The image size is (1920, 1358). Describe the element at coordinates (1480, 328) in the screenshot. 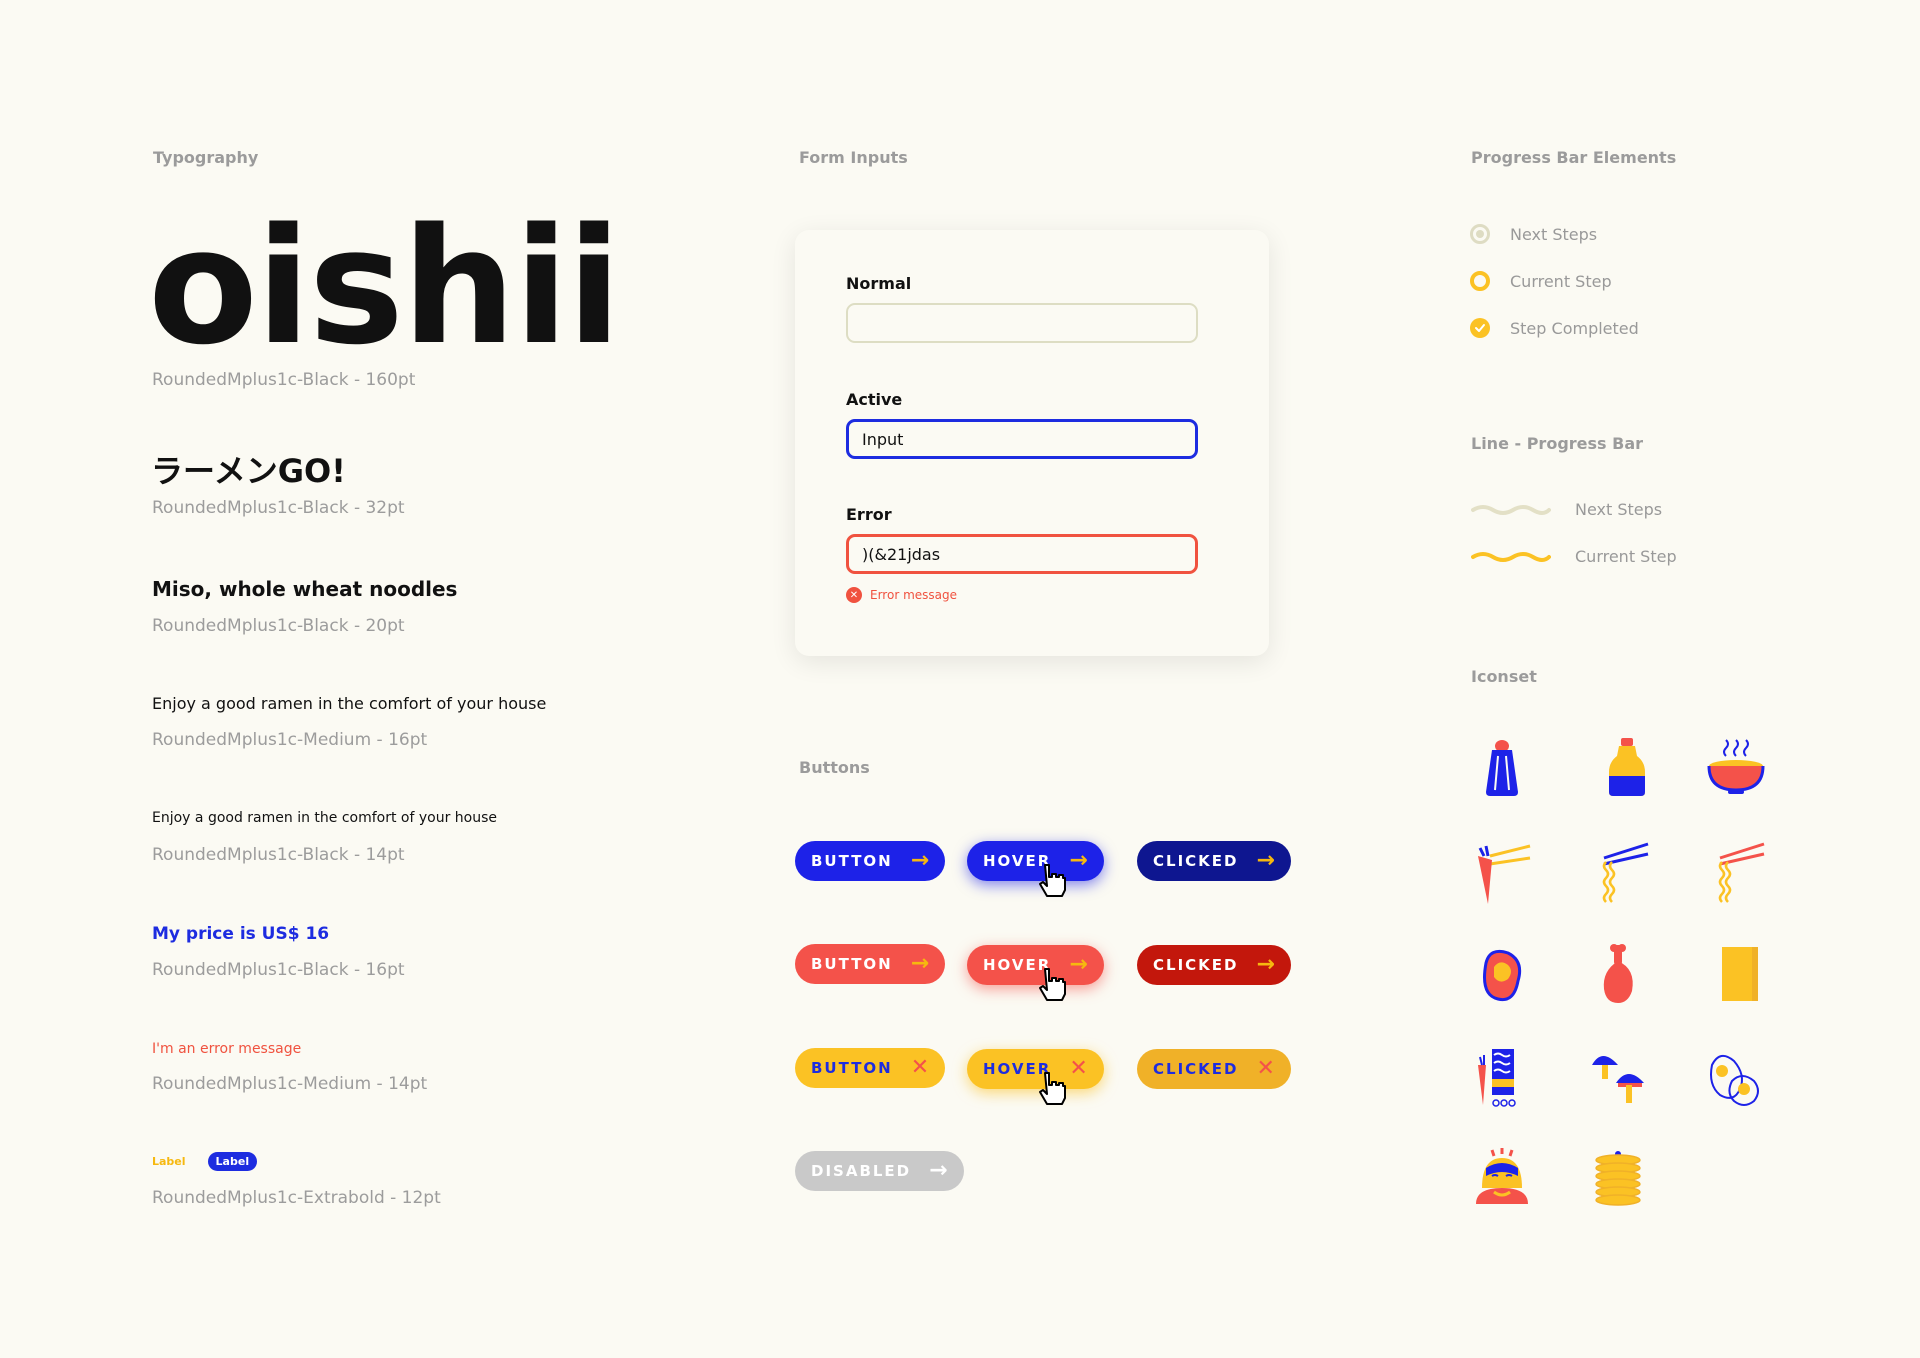

I see `check-icon` at that location.